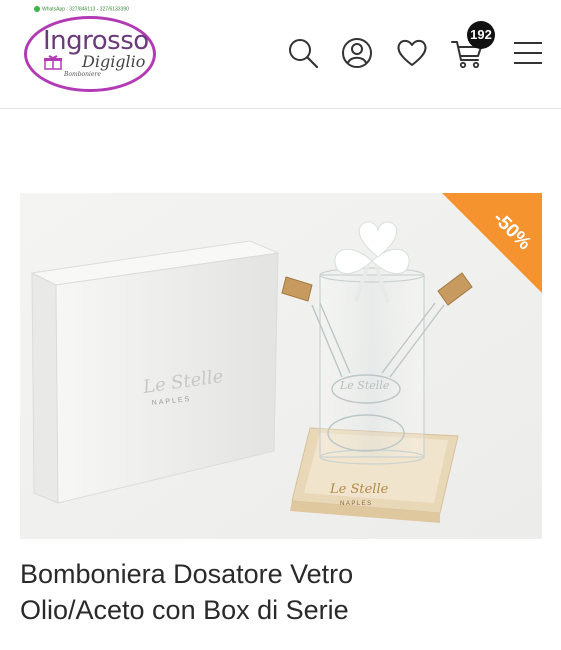 Image resolution: width=561 pixels, height=650 pixels. What do you see at coordinates (82, 74) in the screenshot?
I see `logo-text-bomboniere: Bomboniere` at bounding box center [82, 74].